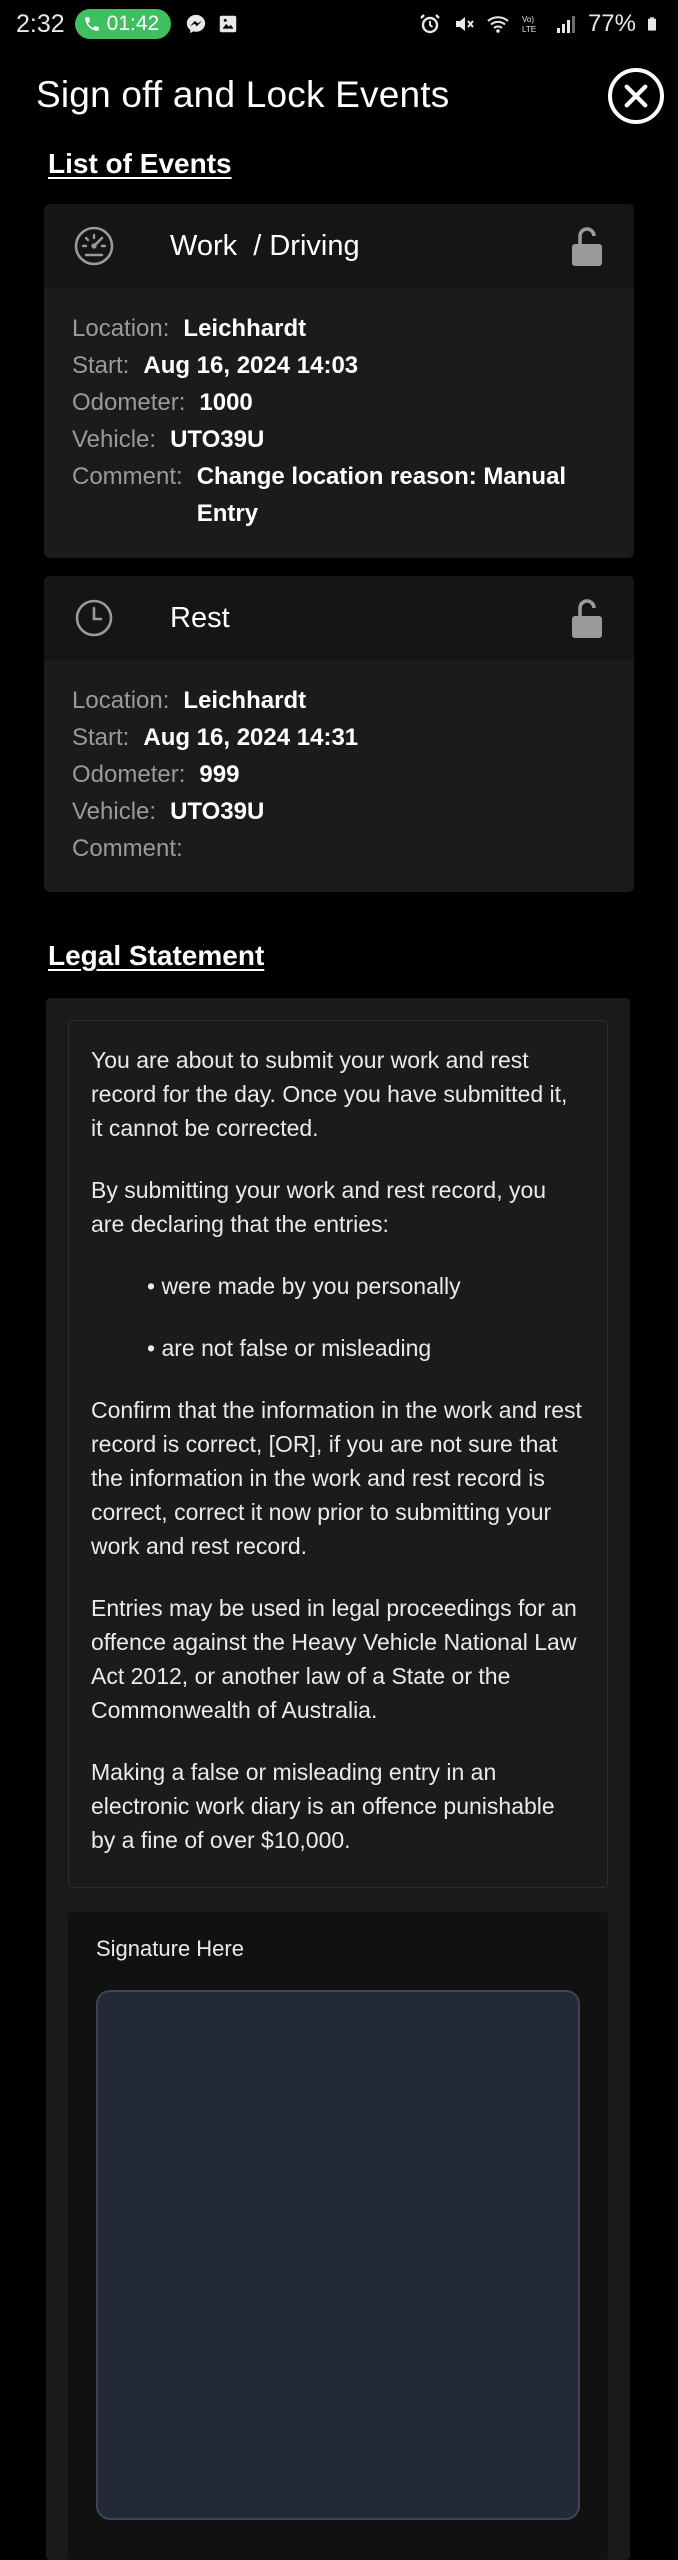 The width and height of the screenshot is (678, 2560). I want to click on odometer-value: 1000, so click(226, 402).